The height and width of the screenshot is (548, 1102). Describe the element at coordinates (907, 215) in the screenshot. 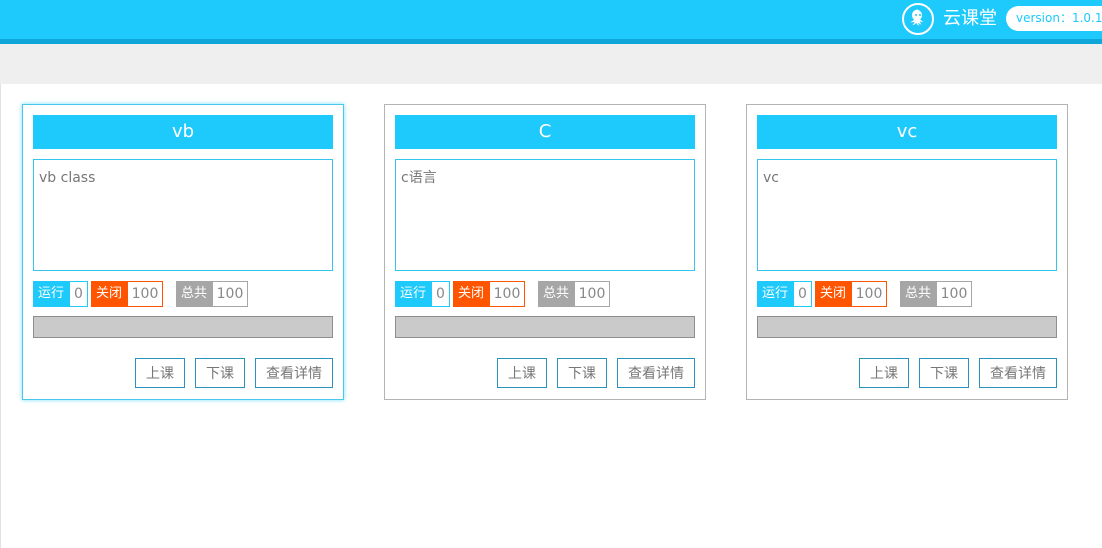

I see `course-description: vc` at that location.